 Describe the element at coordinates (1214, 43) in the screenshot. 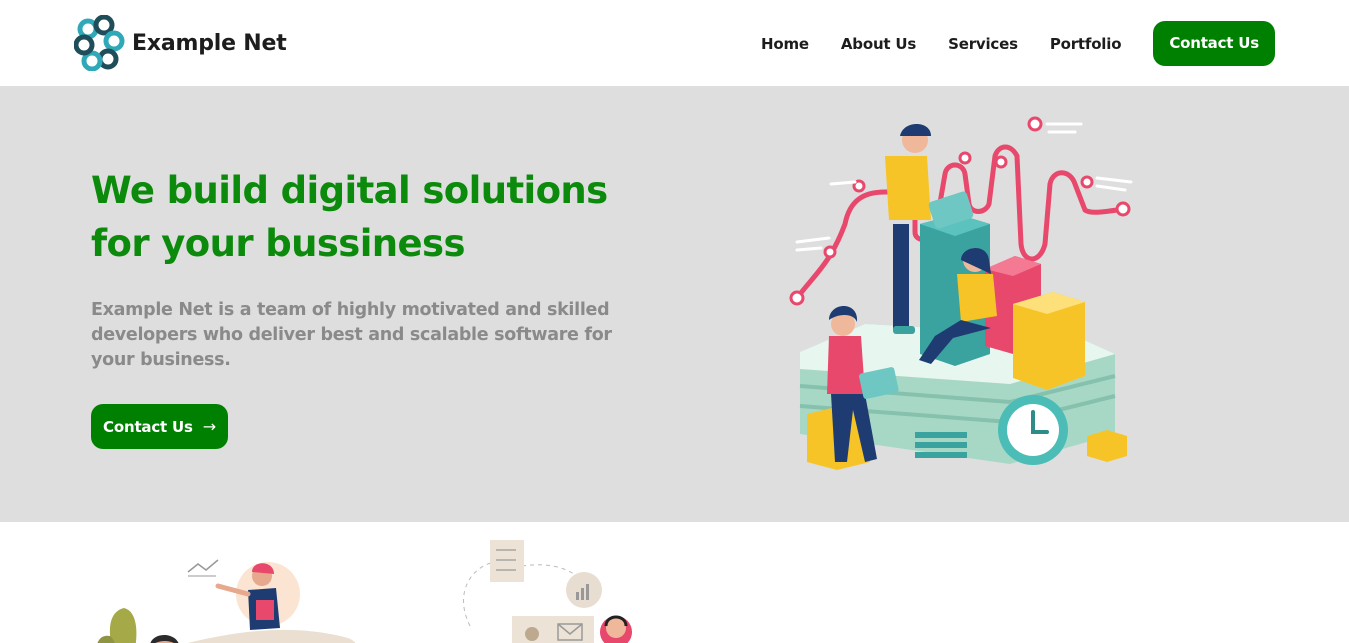

I see `nav-contact-us-button: Contact Us` at that location.